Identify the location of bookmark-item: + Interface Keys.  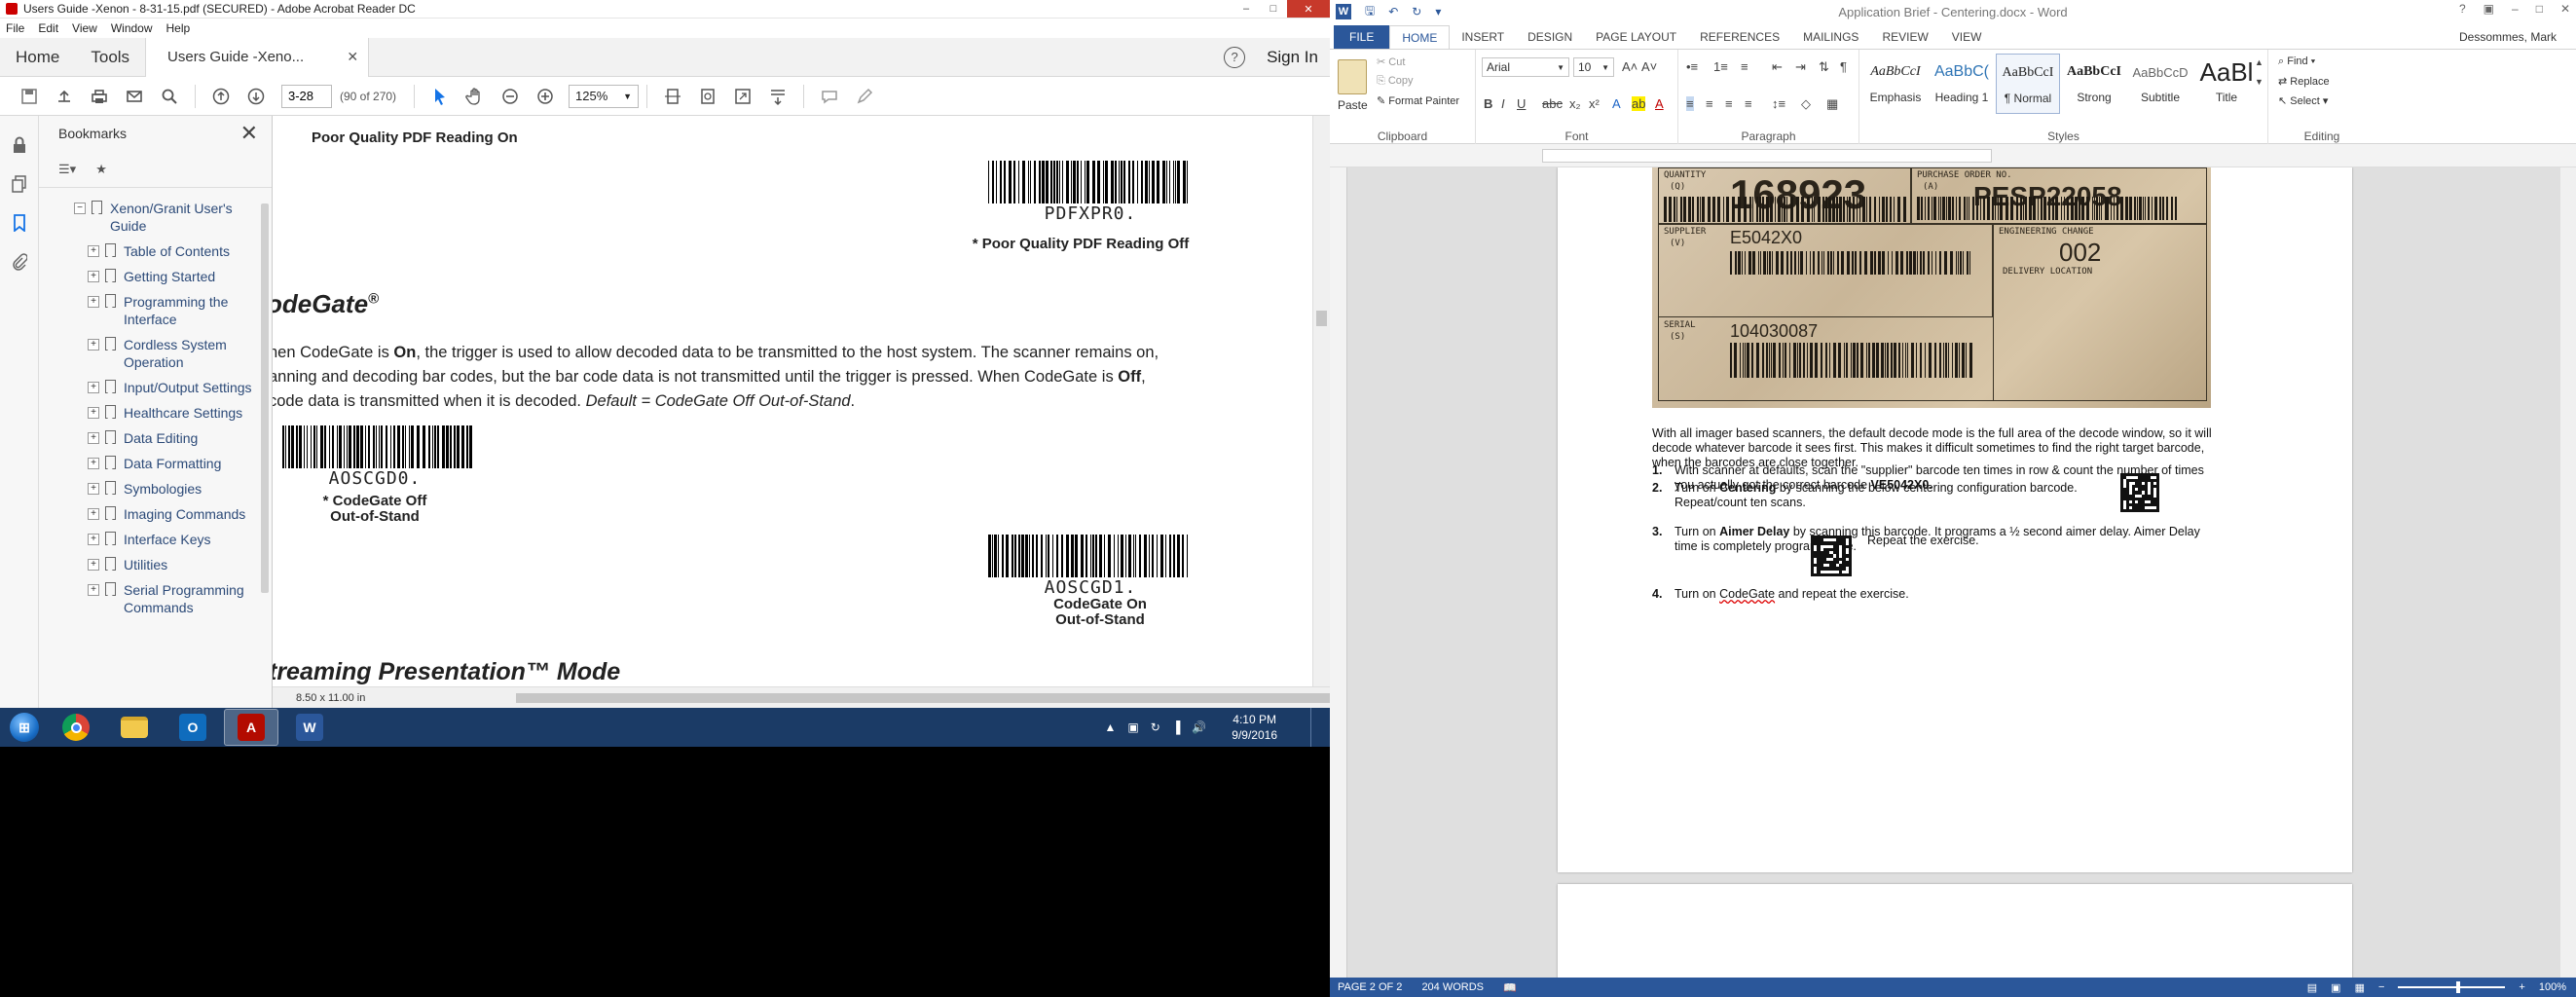
(155, 539).